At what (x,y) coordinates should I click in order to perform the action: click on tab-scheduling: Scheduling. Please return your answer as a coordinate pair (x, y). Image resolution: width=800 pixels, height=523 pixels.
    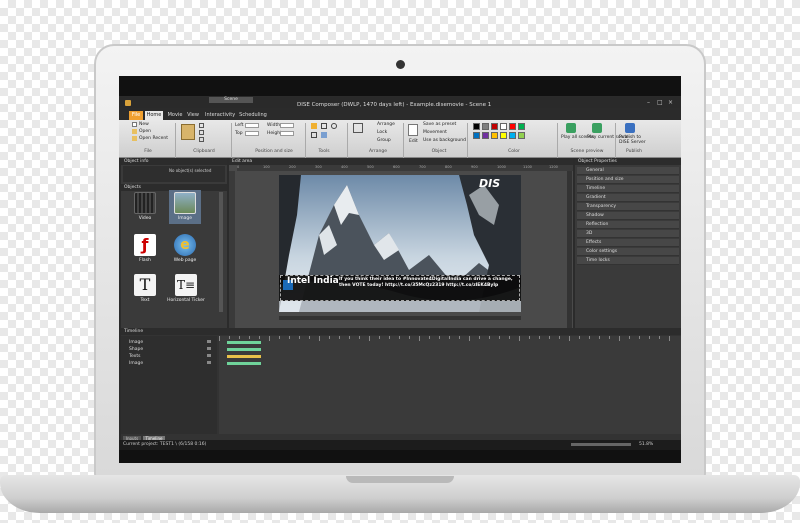
    Looking at the image, I should click on (253, 115).